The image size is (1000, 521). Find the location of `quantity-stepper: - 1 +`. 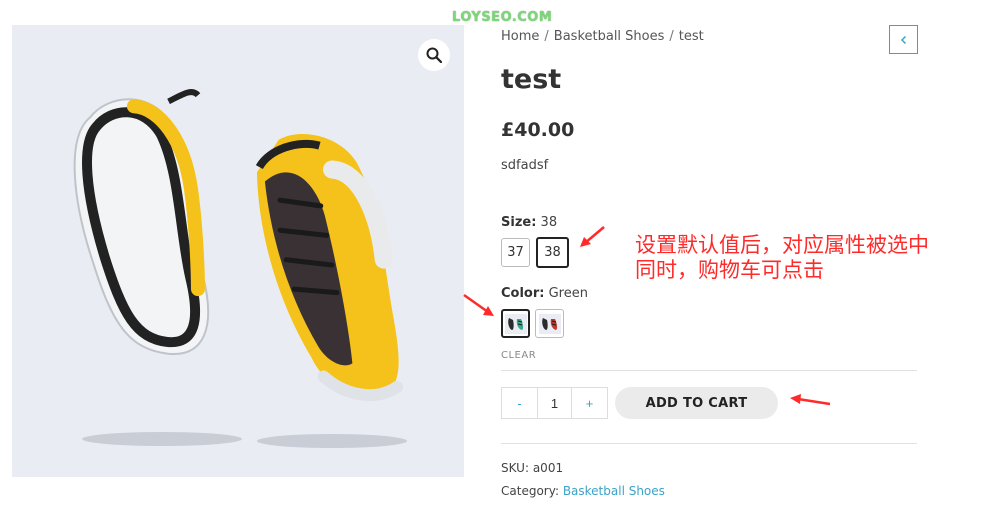

quantity-stepper: - 1 + is located at coordinates (554, 403).